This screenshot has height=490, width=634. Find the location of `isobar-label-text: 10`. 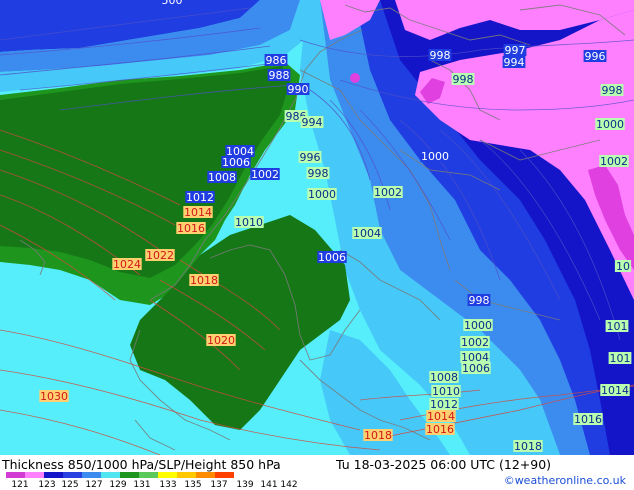

isobar-label-text: 10 is located at coordinates (623, 266).